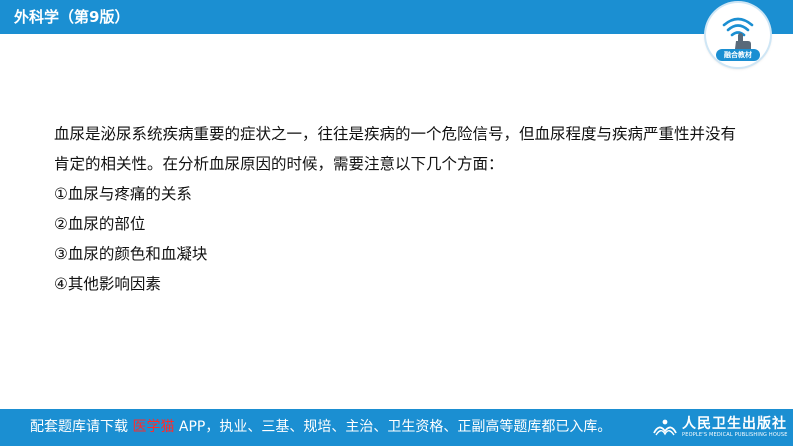 The width and height of the screenshot is (793, 446). Describe the element at coordinates (734, 424) in the screenshot. I see `publisher-name: 人民卫生出版社` at that location.